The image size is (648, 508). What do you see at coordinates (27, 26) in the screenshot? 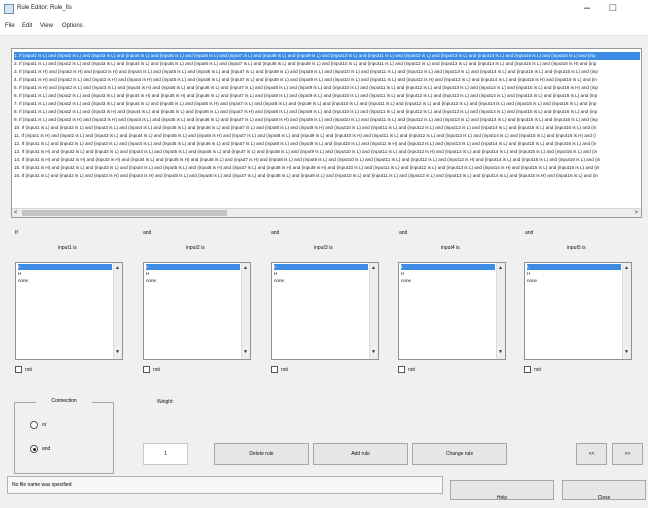
I see `menu-edit: Edit` at bounding box center [27, 26].